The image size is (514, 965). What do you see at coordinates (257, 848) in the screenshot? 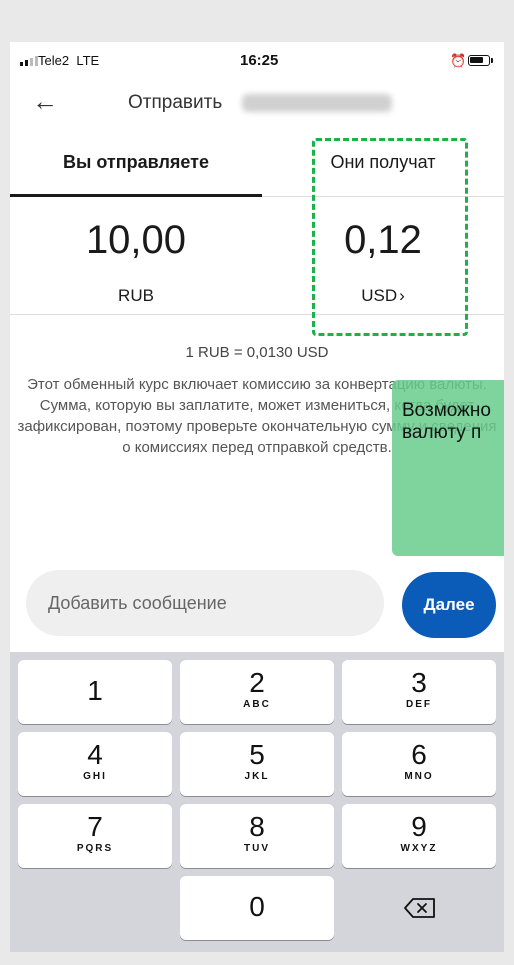
I see `key-letters: TUV` at bounding box center [257, 848].